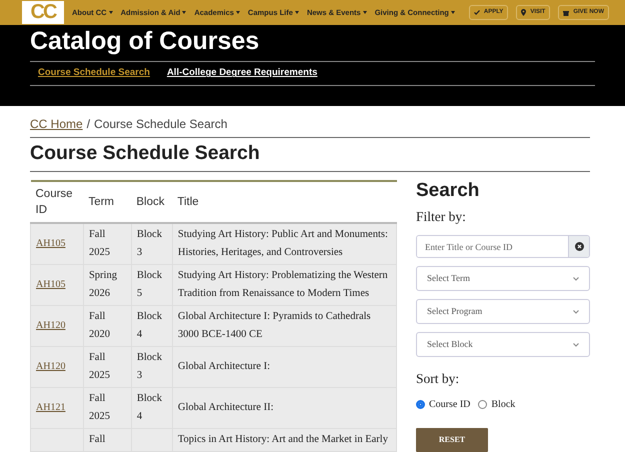 The image size is (625, 452). Describe the element at coordinates (438, 379) in the screenshot. I see `sort-label: Sort by:` at that location.